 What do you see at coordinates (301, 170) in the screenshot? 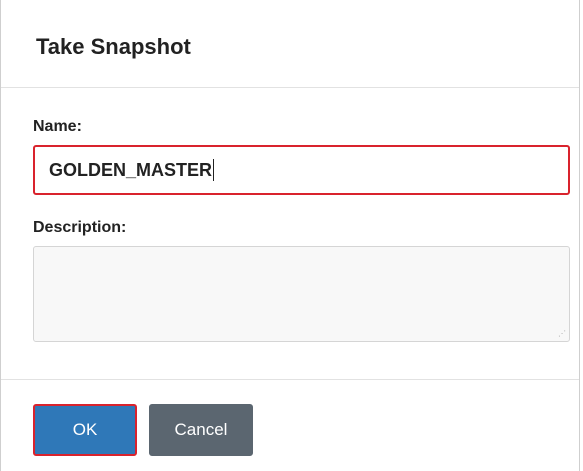
I see `name-input: GOLDEN_MASTER` at bounding box center [301, 170].